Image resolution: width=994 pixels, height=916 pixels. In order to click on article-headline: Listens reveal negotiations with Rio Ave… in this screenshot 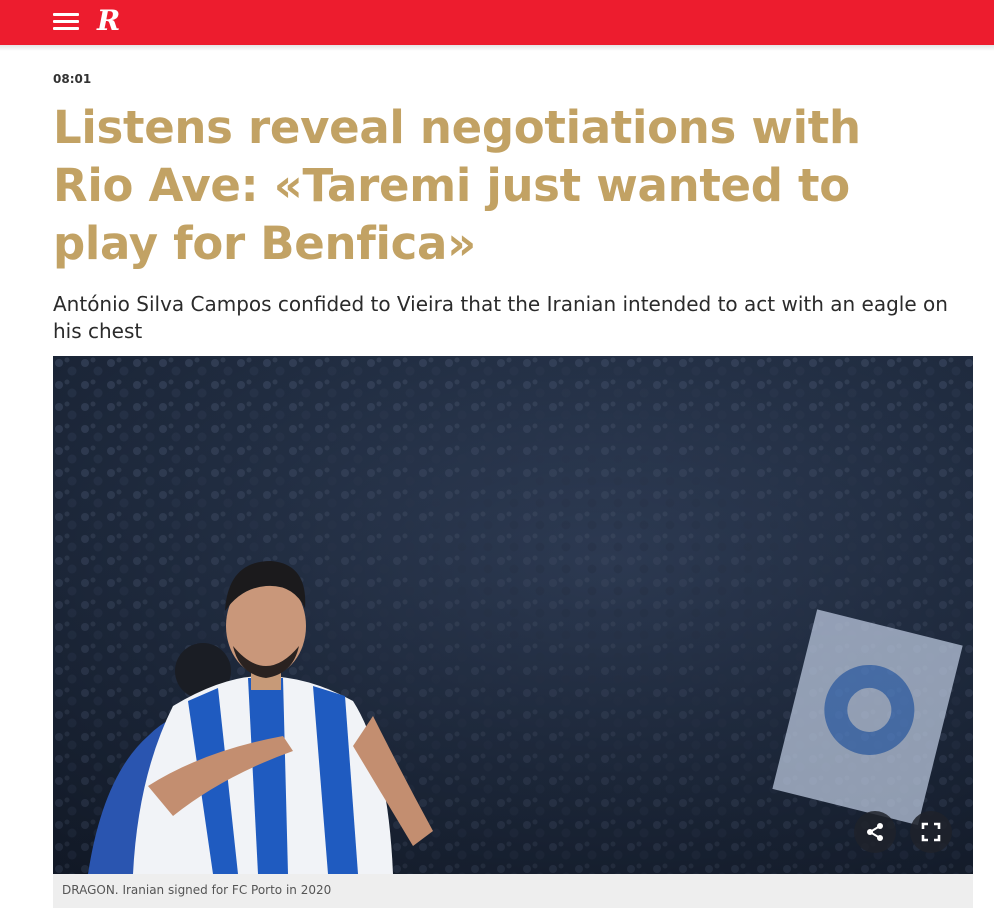, I will do `click(457, 185)`.